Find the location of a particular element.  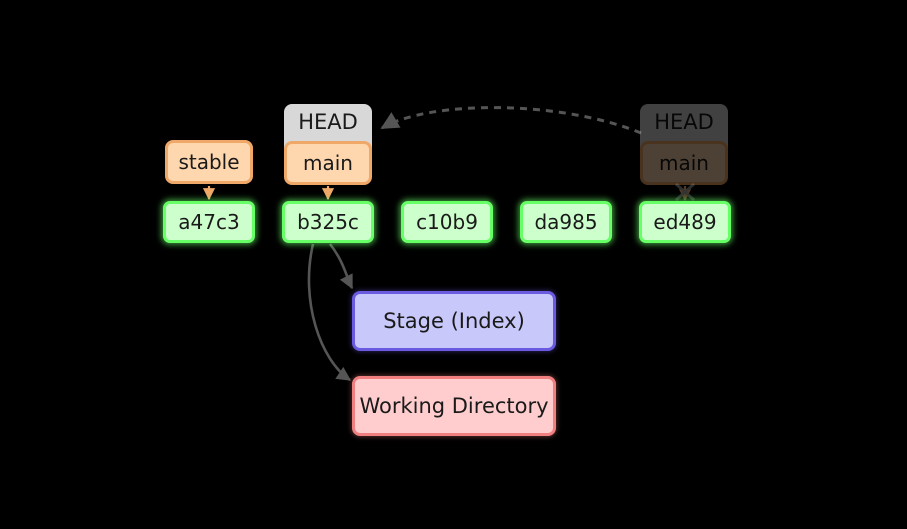

working-directory-panel: Working Directory is located at coordinates (454, 406).